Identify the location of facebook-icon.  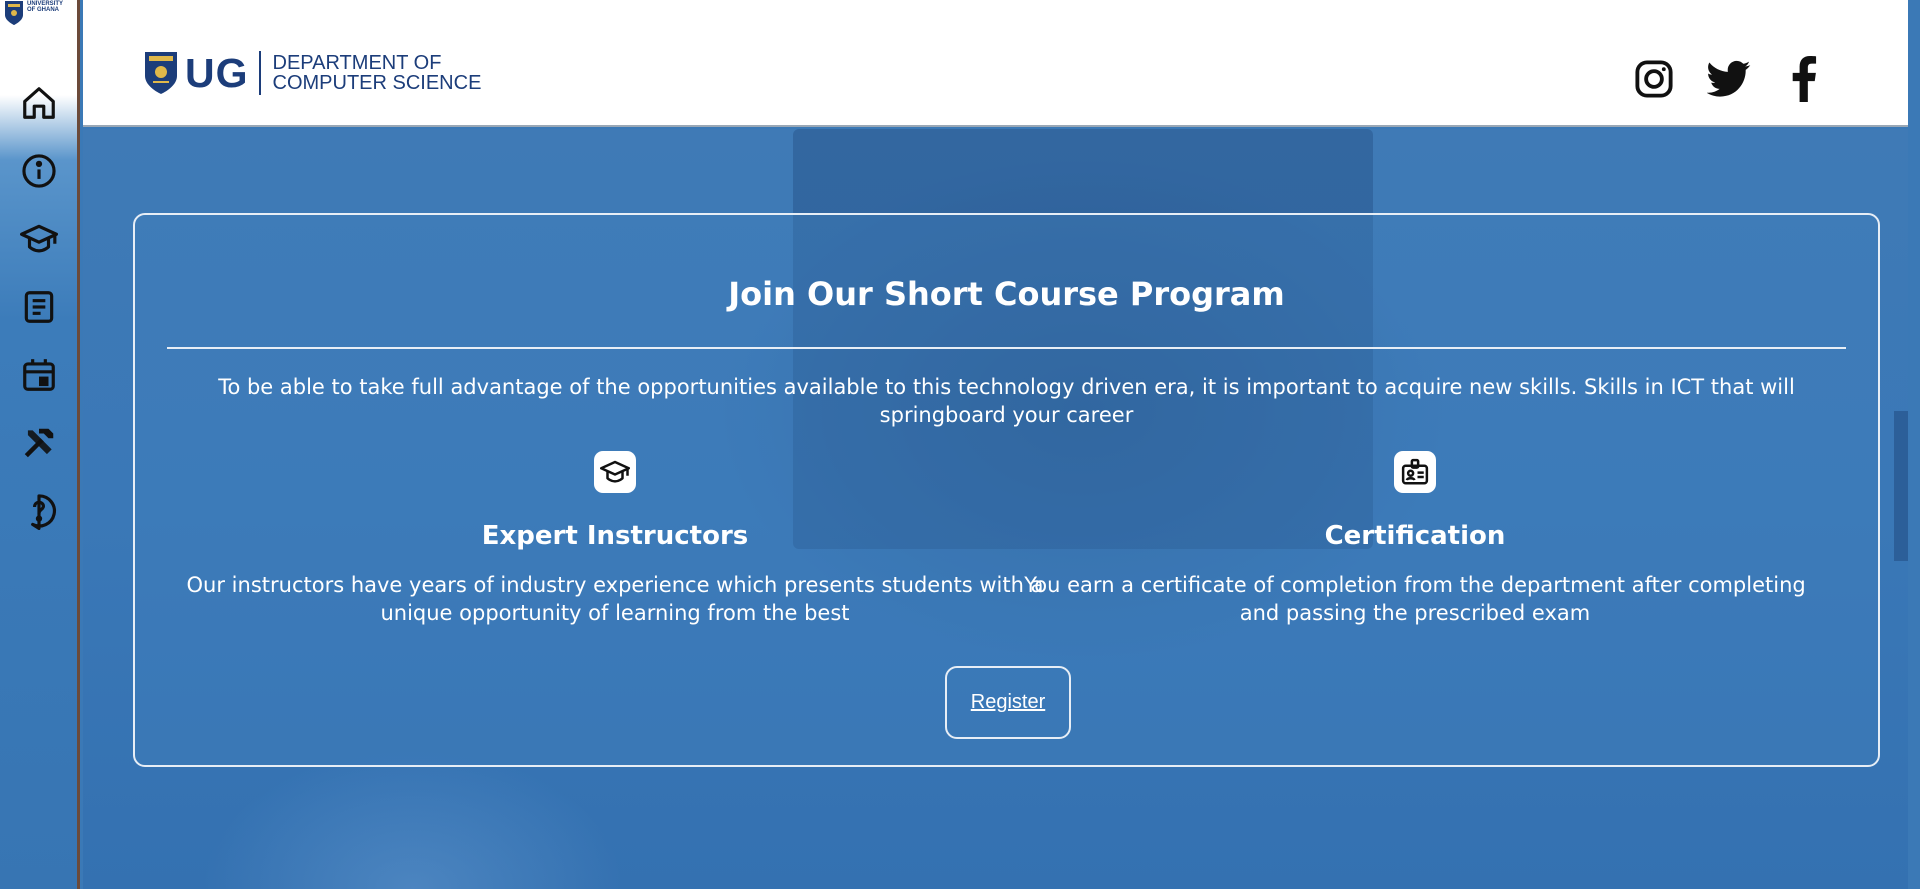
(1804, 79).